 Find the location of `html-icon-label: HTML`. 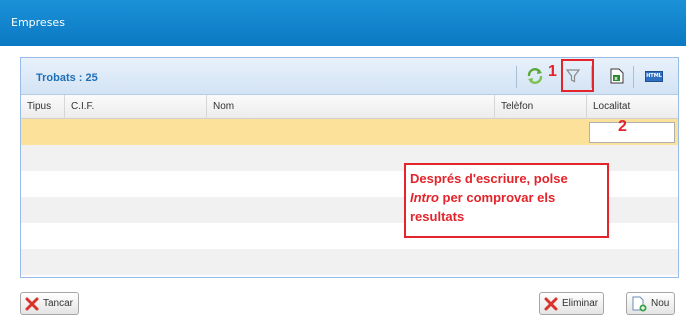

html-icon-label: HTML is located at coordinates (654, 76).